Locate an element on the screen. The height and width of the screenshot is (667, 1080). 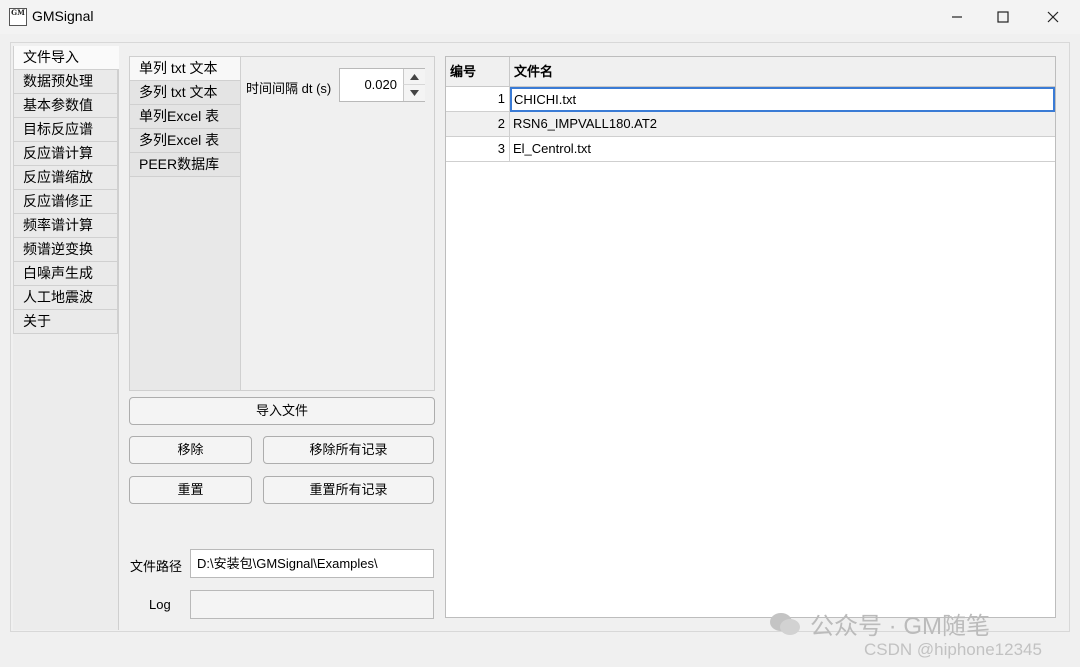
watermark-text: 公众号 · GM随笔 is located at coordinates (900, 626).